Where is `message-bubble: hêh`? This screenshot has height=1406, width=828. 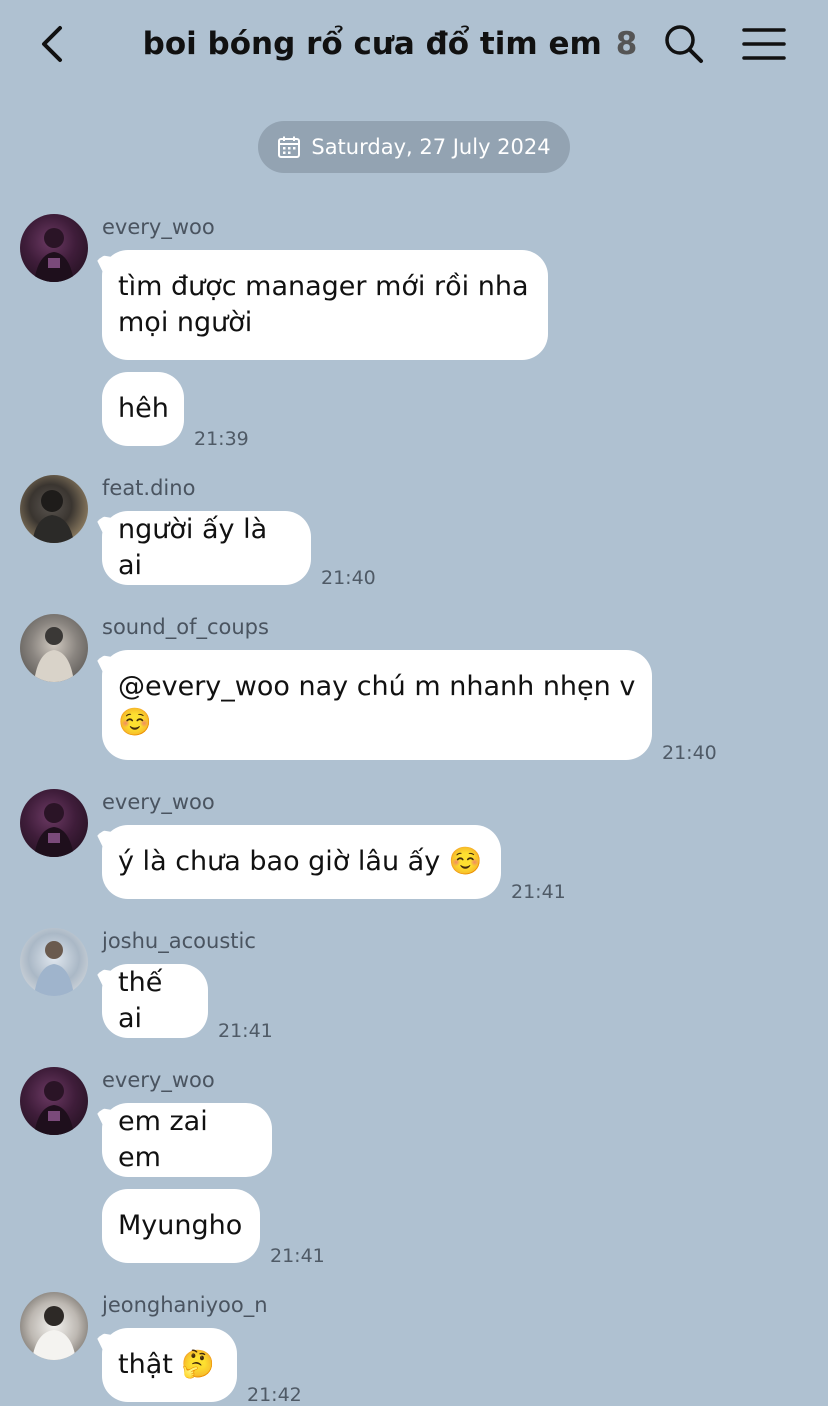 message-bubble: hêh is located at coordinates (143, 409).